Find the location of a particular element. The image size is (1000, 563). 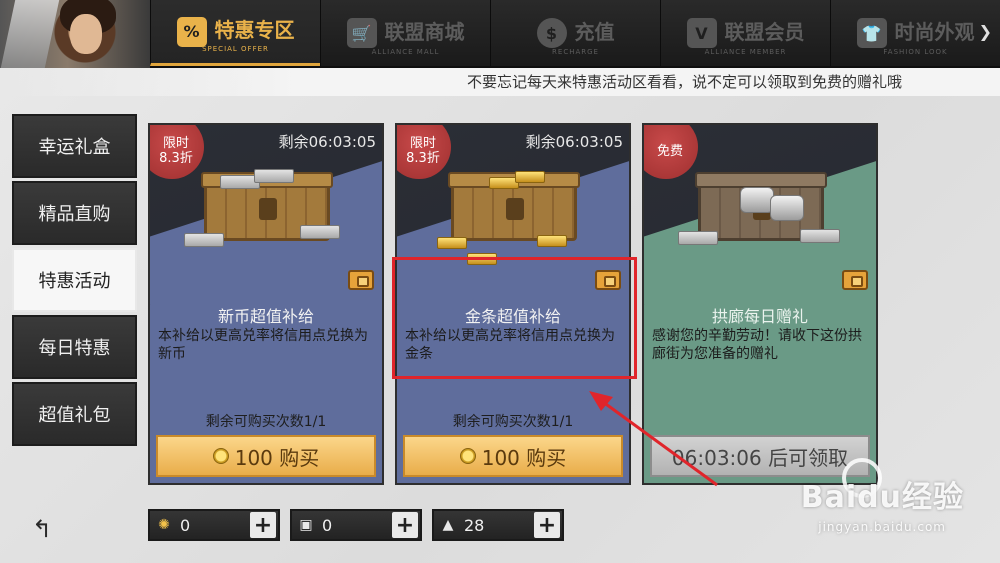

side-item-value-packs: 超值礼包 is located at coordinates (74, 414).